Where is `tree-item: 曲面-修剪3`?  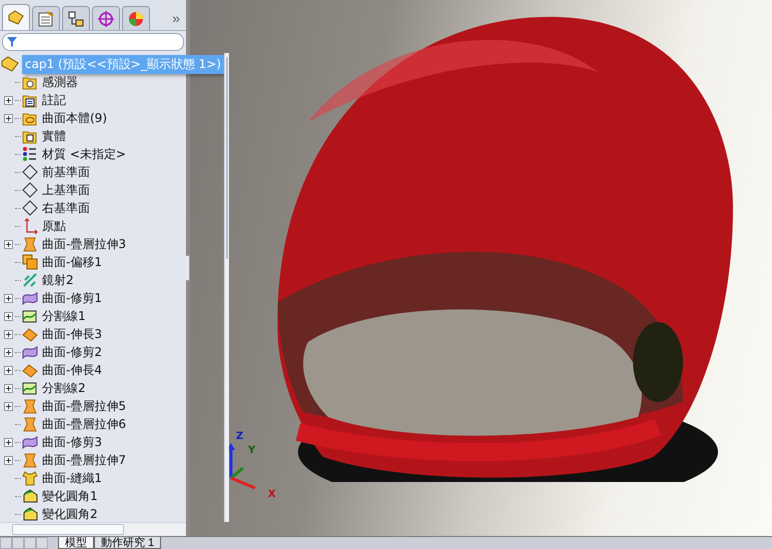 tree-item: 曲面-修剪3 is located at coordinates (72, 442).